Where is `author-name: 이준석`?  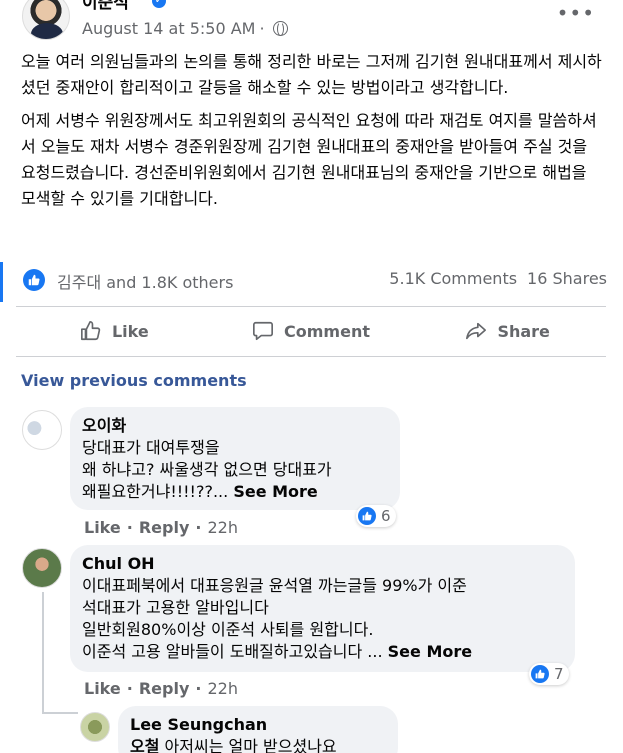
author-name: 이준석 is located at coordinates (105, 6).